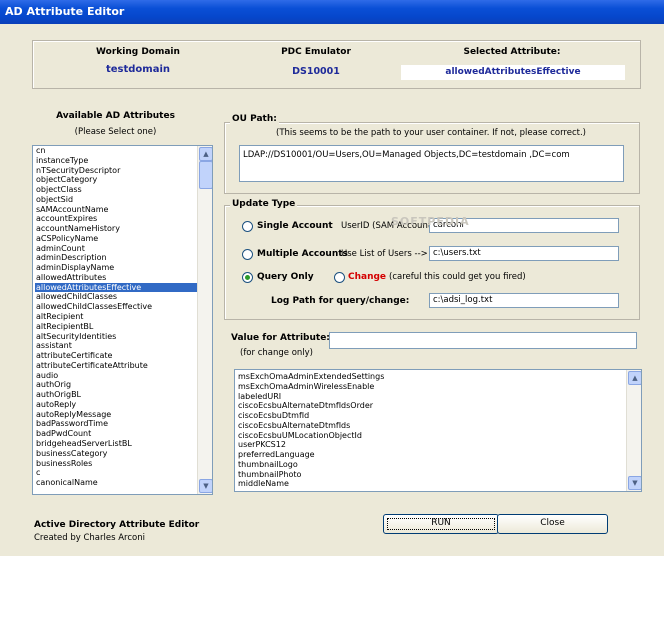  Describe the element at coordinates (316, 71) in the screenshot. I see `pdc-value: DS10001` at that location.